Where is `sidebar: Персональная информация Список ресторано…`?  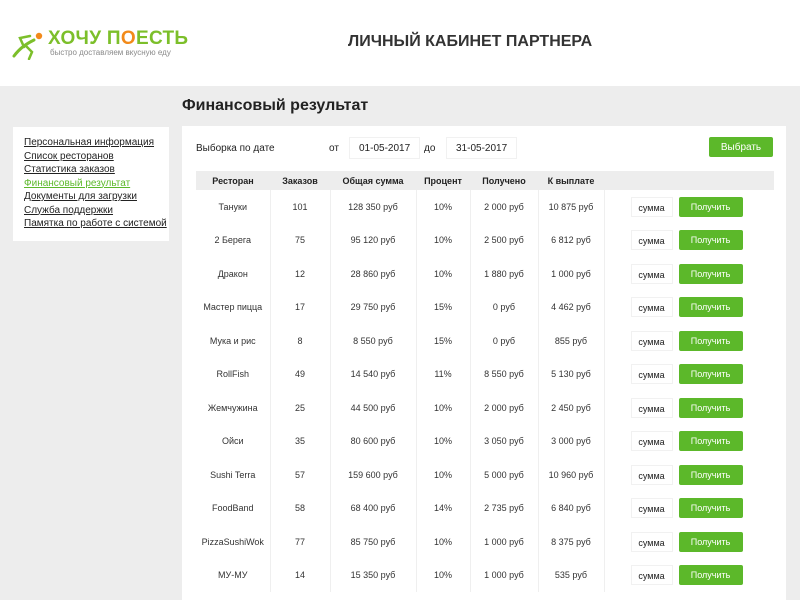
sidebar: Персональная информация Список ресторано… is located at coordinates (91, 184).